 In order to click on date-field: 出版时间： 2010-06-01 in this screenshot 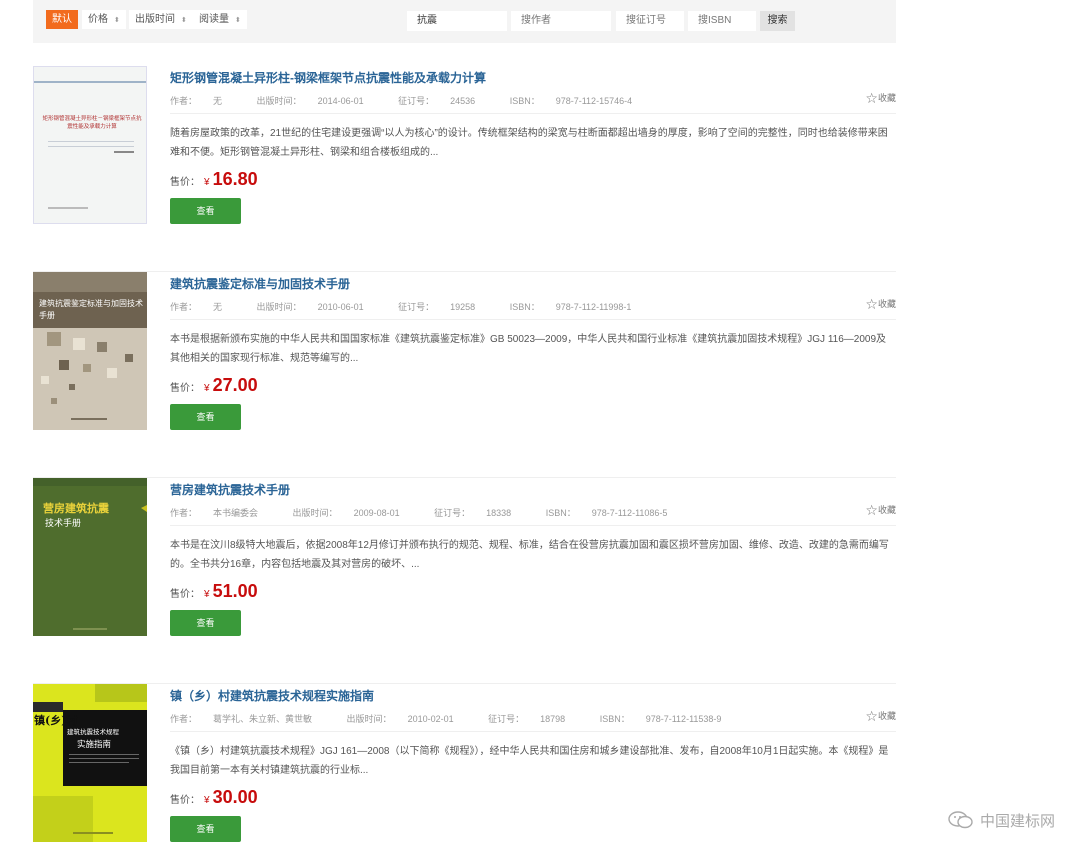, I will do `click(318, 307)`.